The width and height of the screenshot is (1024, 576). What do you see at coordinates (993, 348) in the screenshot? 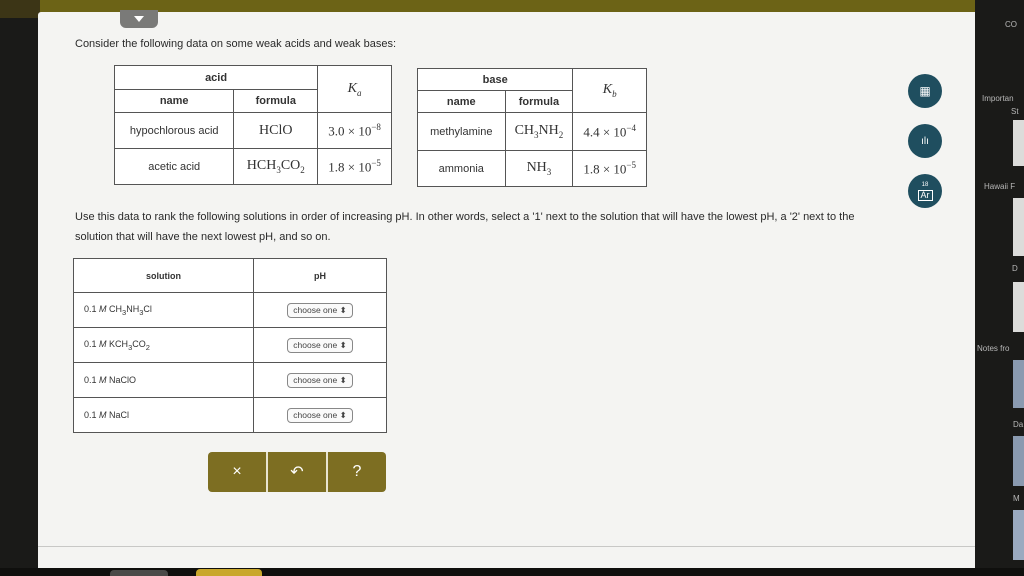
I see `panel-label: Notes fro` at bounding box center [993, 348].